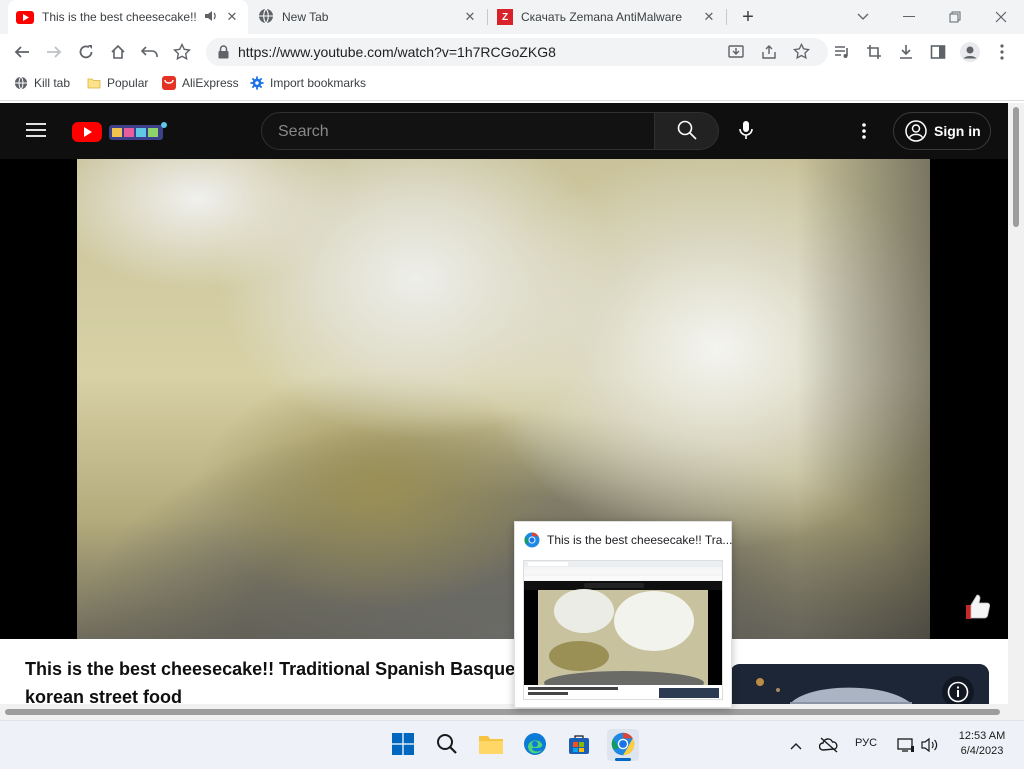 This screenshot has height=769, width=1024. I want to click on taskbar-edge, so click(535, 745).